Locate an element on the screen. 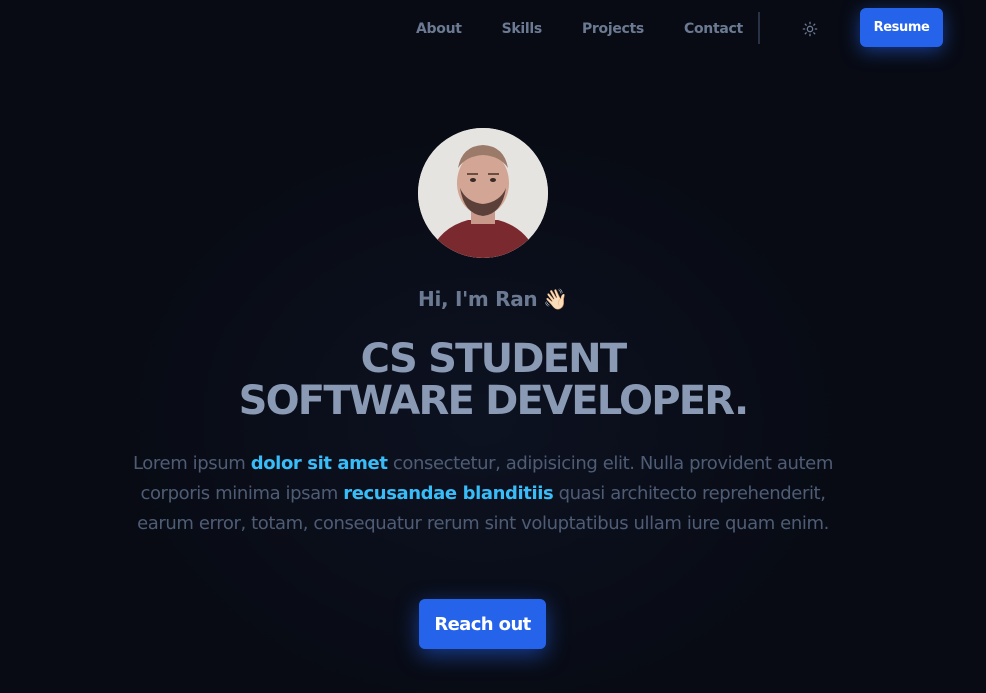 The height and width of the screenshot is (693, 986). wave-icon: 👋🏻 is located at coordinates (555, 299).